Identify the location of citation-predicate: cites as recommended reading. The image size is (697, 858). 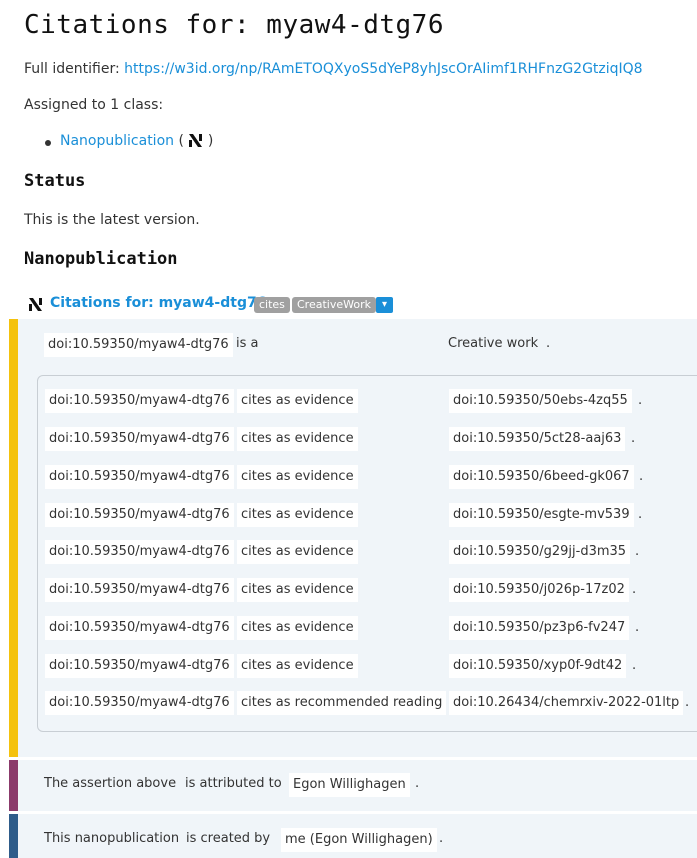
(342, 703).